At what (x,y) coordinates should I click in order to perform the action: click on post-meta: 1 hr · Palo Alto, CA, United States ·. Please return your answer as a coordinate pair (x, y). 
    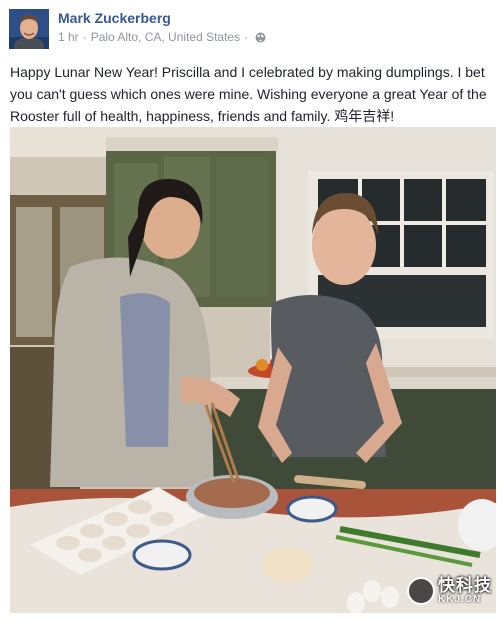
    Looking at the image, I should click on (162, 37).